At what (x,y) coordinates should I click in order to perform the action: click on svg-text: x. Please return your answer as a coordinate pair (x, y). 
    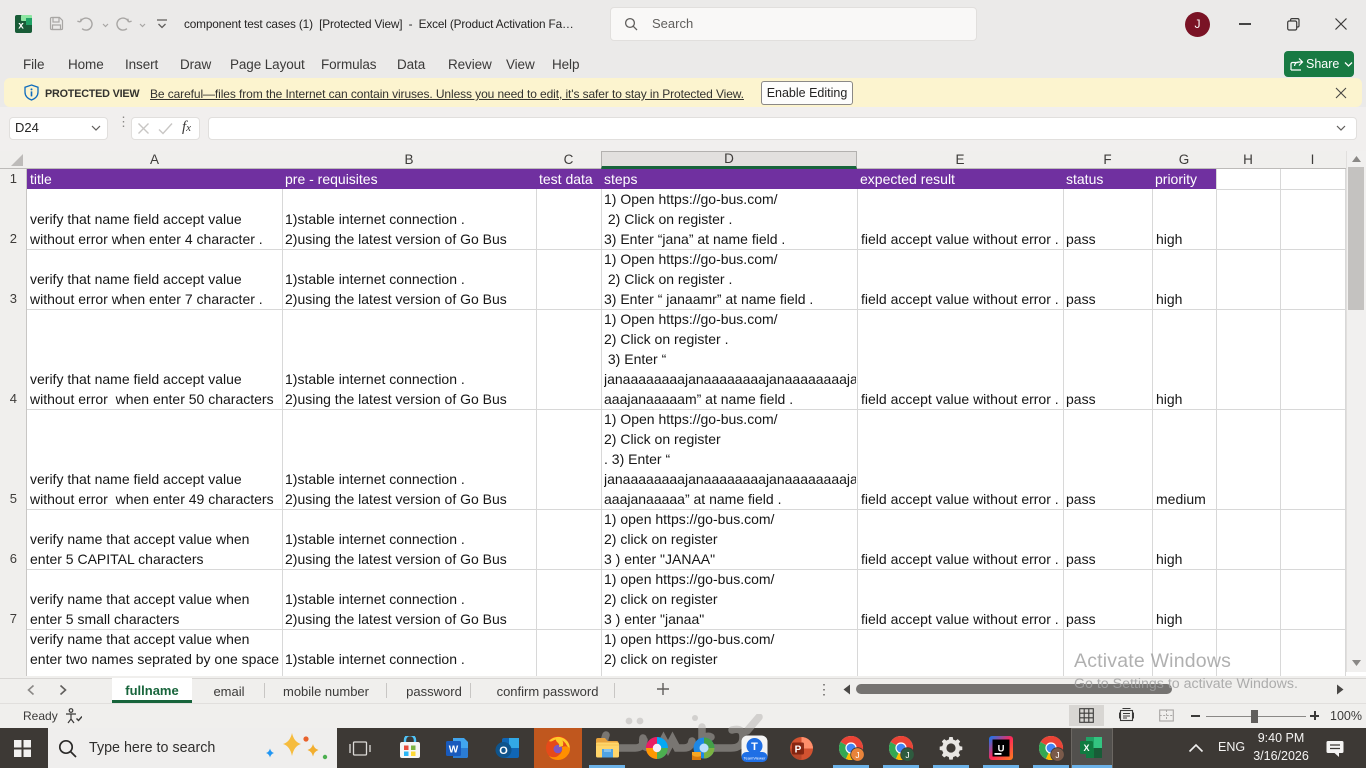
    Looking at the image, I should click on (21, 26).